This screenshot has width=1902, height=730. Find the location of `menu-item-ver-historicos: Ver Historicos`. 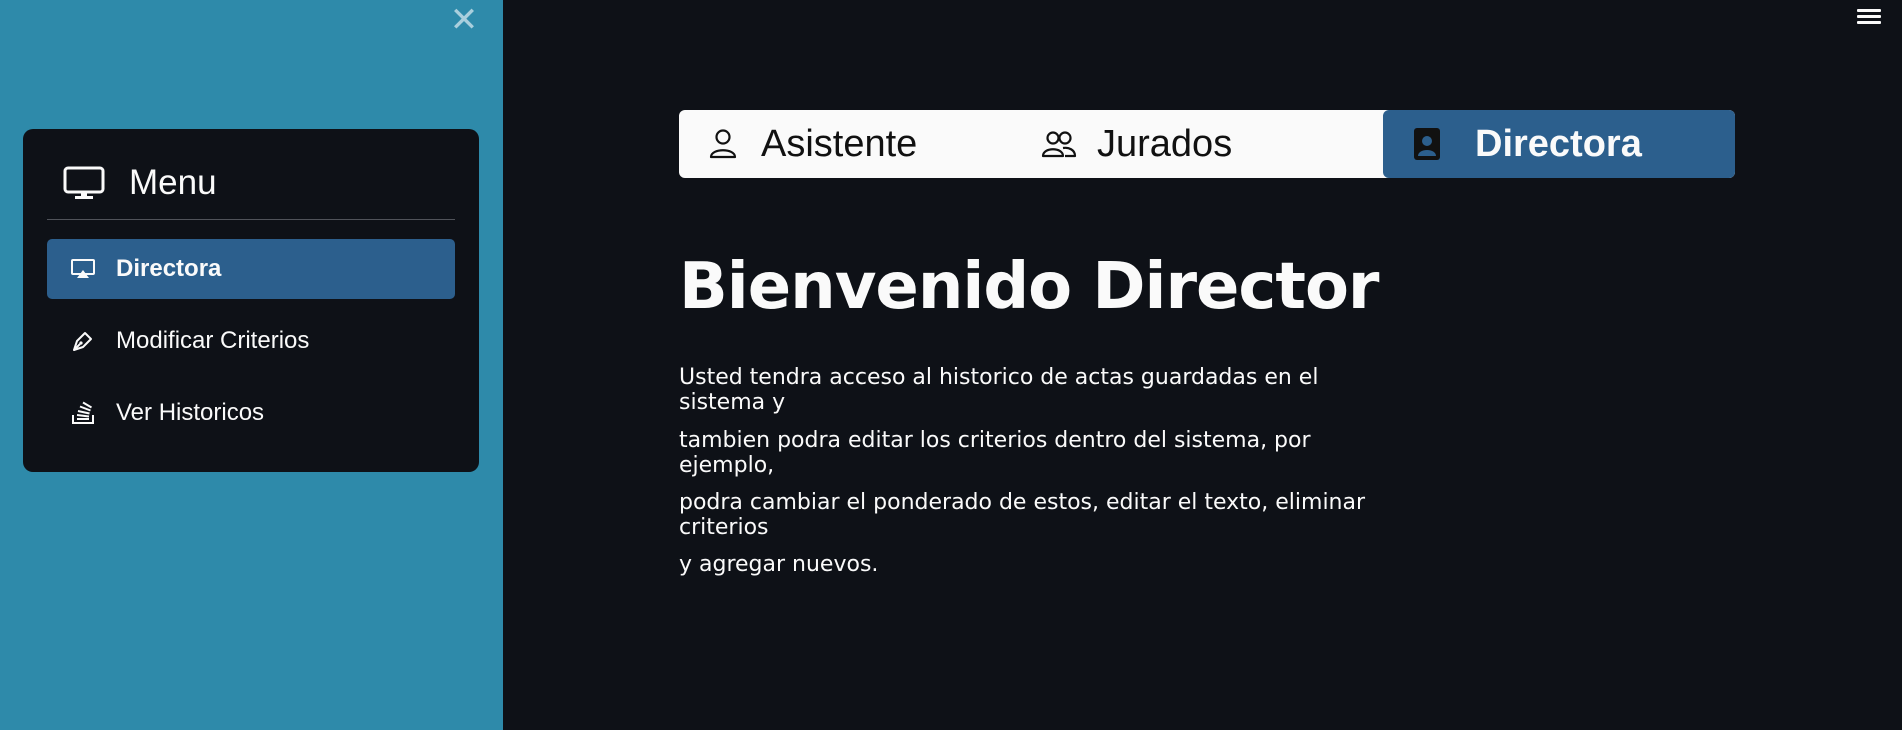

menu-item-ver-historicos: Ver Historicos is located at coordinates (251, 413).